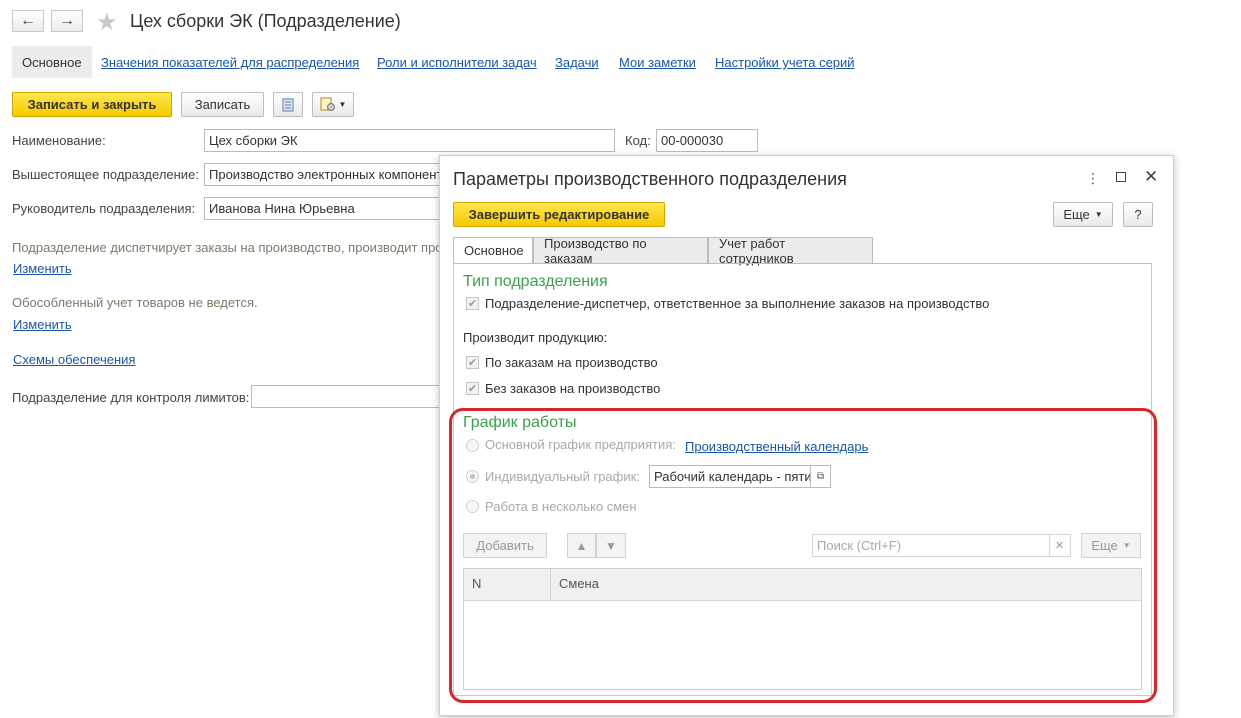  I want to click on tab-main-label: Основное, so click(52, 62).